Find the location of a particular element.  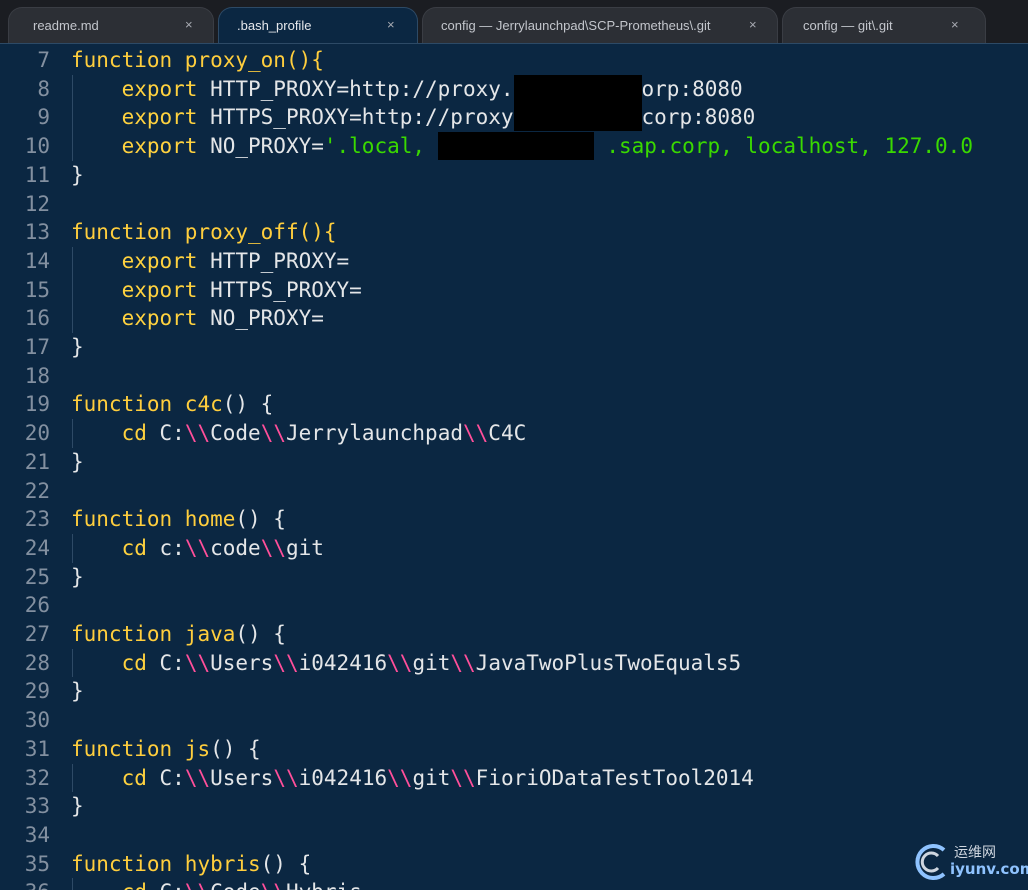

tab-bash-profile: .bash_profile × is located at coordinates (318, 25).